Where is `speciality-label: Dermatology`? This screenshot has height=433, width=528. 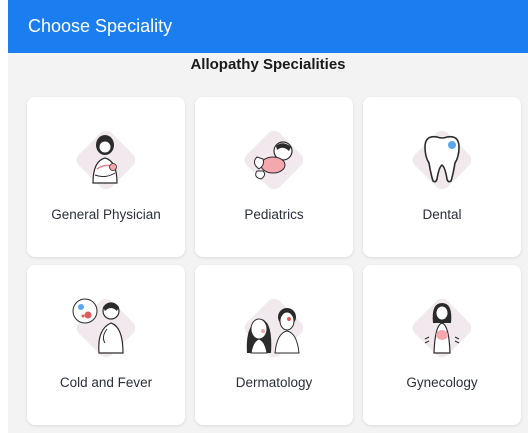
speciality-label: Dermatology is located at coordinates (274, 382).